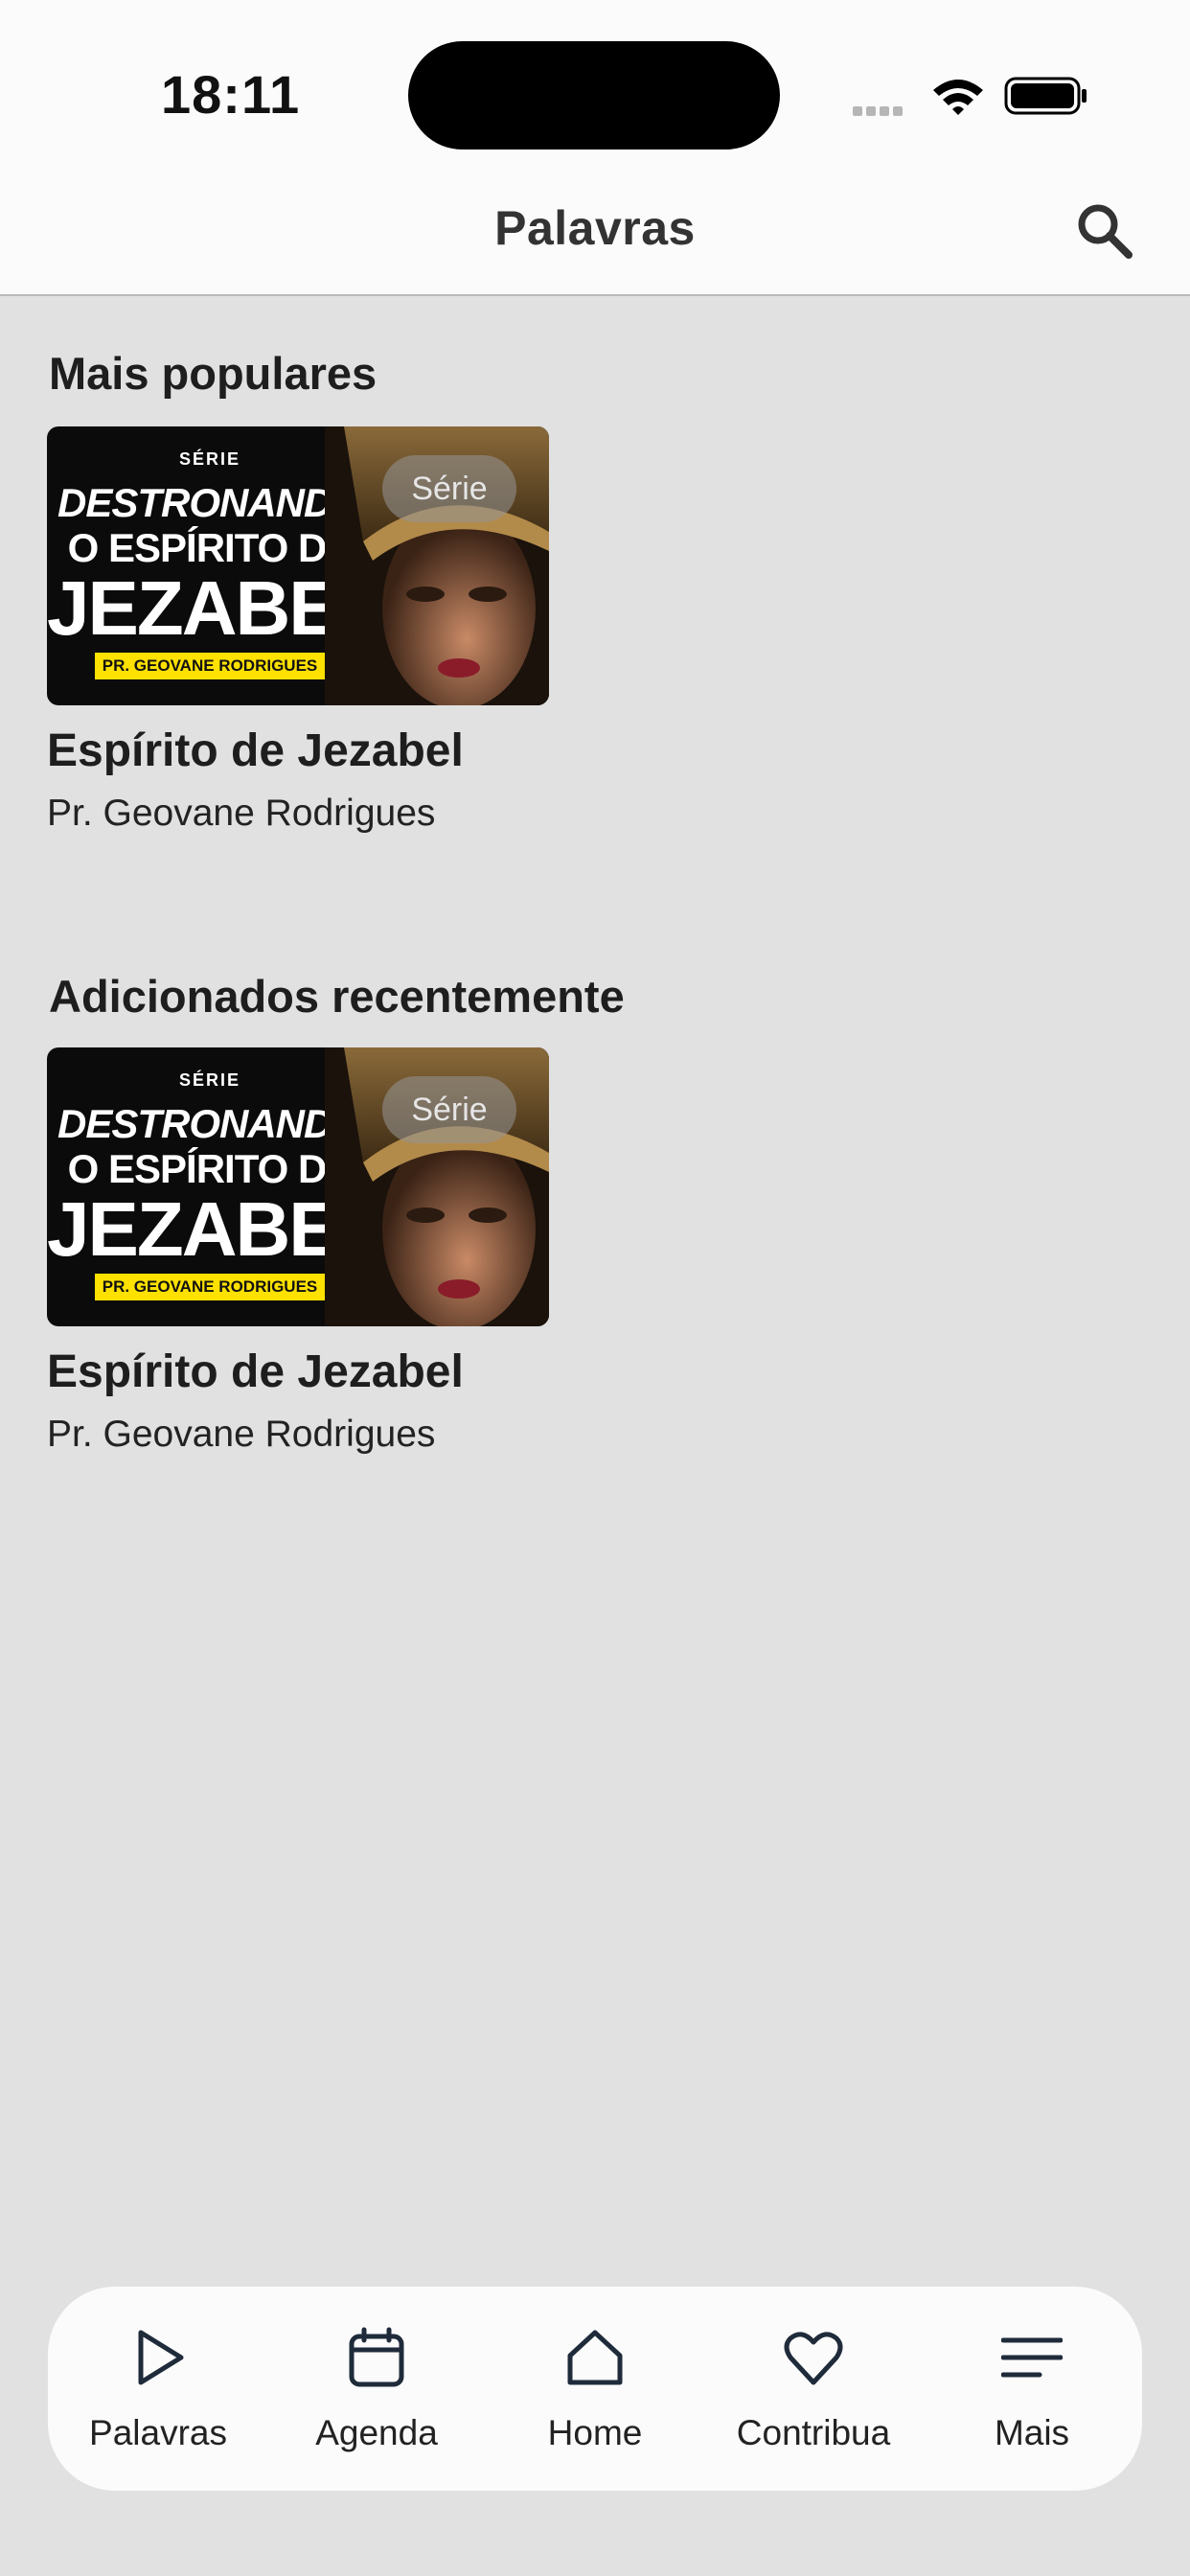  I want to click on cellular-signal-icon, so click(880, 112).